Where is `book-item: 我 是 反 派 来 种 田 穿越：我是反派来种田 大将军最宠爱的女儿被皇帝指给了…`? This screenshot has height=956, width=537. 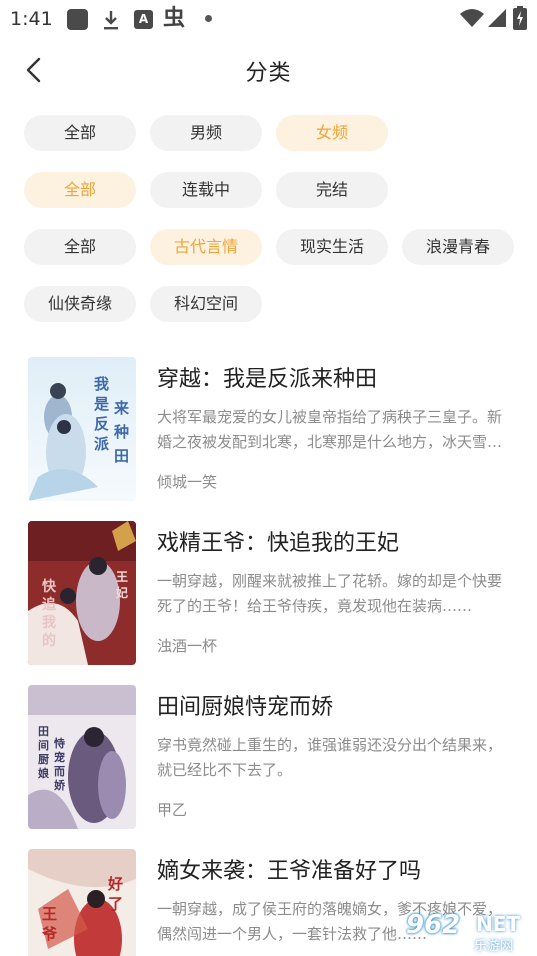 book-item: 我 是 反 派 来 种 田 穿越：我是反派来种田 大将军最宠爱的女儿被皇帝指给了… is located at coordinates (273, 432).